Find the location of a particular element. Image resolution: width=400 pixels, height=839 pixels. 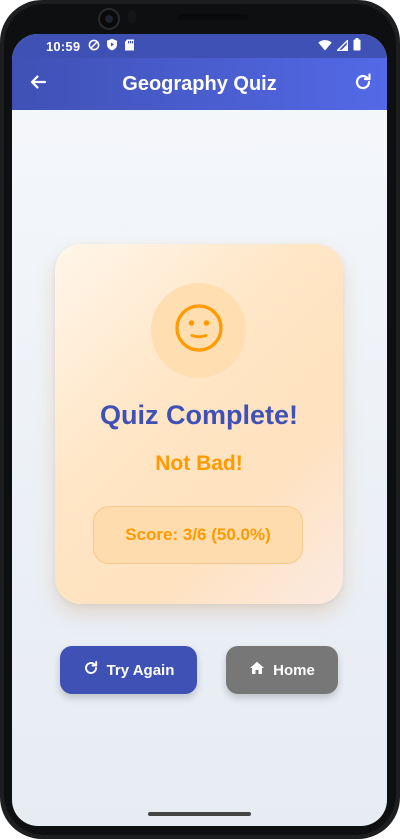

signal-icon is located at coordinates (342, 46).